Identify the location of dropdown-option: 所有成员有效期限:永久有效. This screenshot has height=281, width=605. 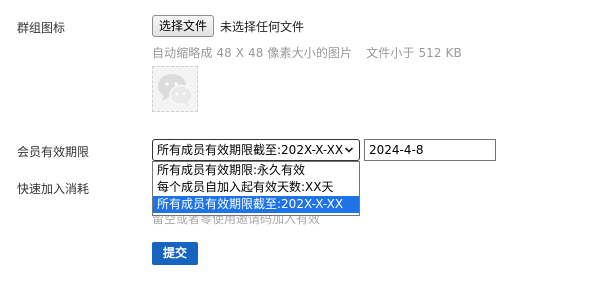
(256, 170).